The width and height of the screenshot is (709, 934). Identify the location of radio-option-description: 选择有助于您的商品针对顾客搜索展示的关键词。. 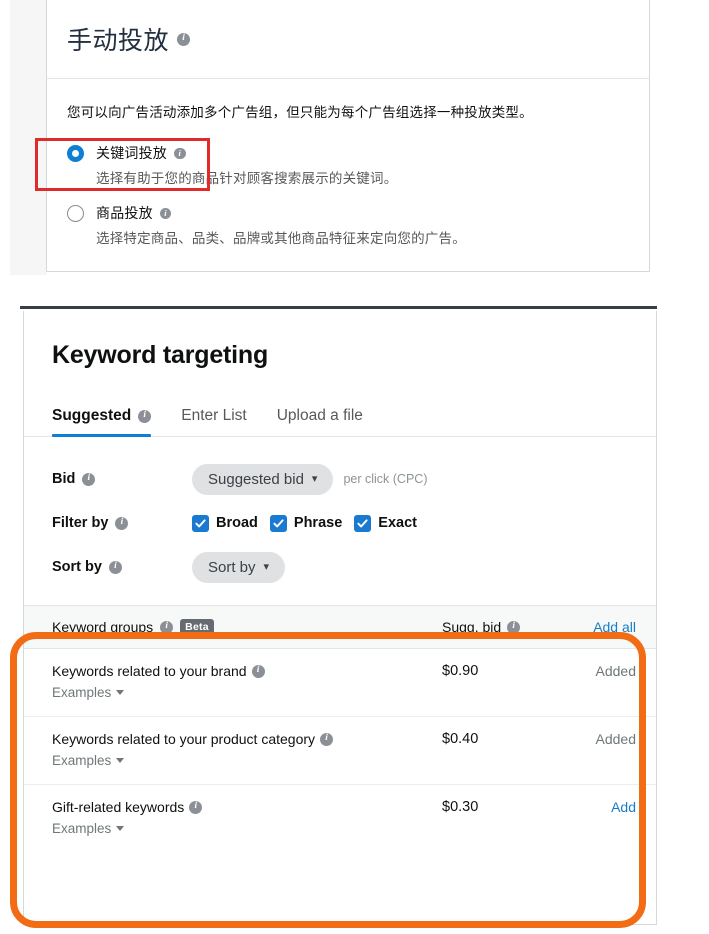
(247, 179).